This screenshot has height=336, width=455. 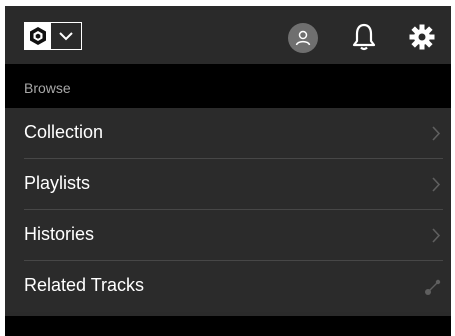 What do you see at coordinates (303, 38) in the screenshot?
I see `user-avatar-icon` at bounding box center [303, 38].